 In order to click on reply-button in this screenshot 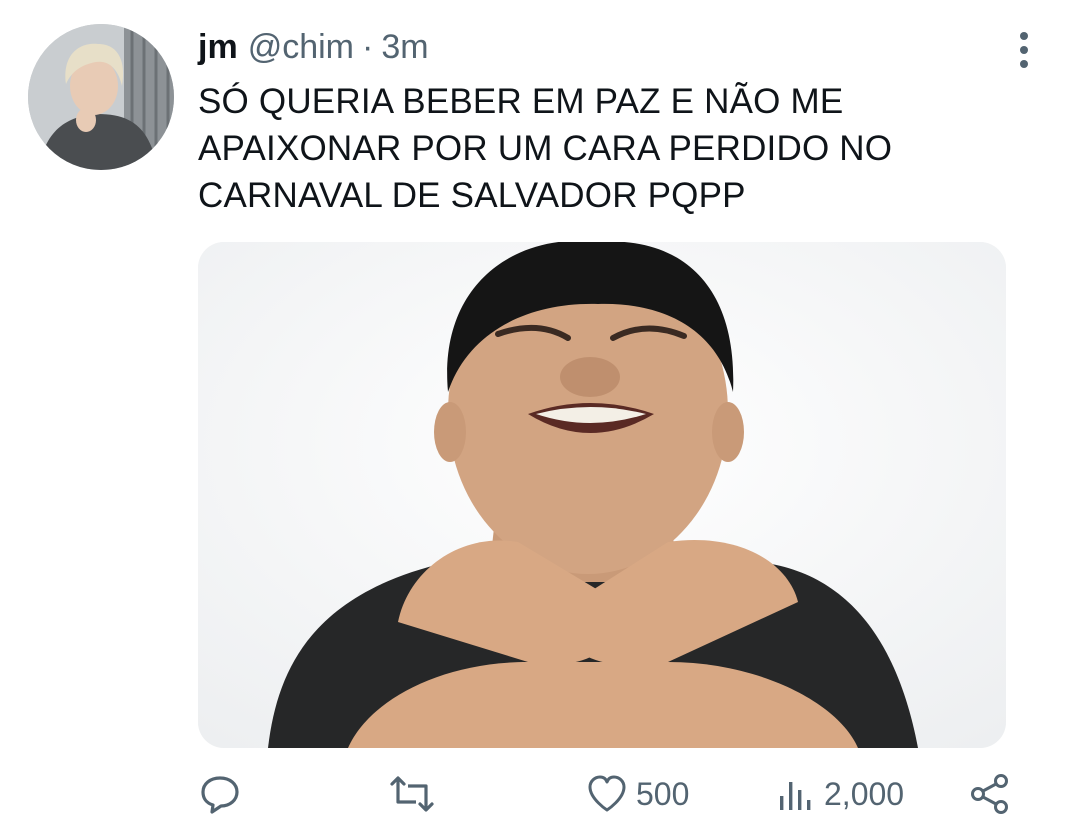, I will do `click(220, 794)`.